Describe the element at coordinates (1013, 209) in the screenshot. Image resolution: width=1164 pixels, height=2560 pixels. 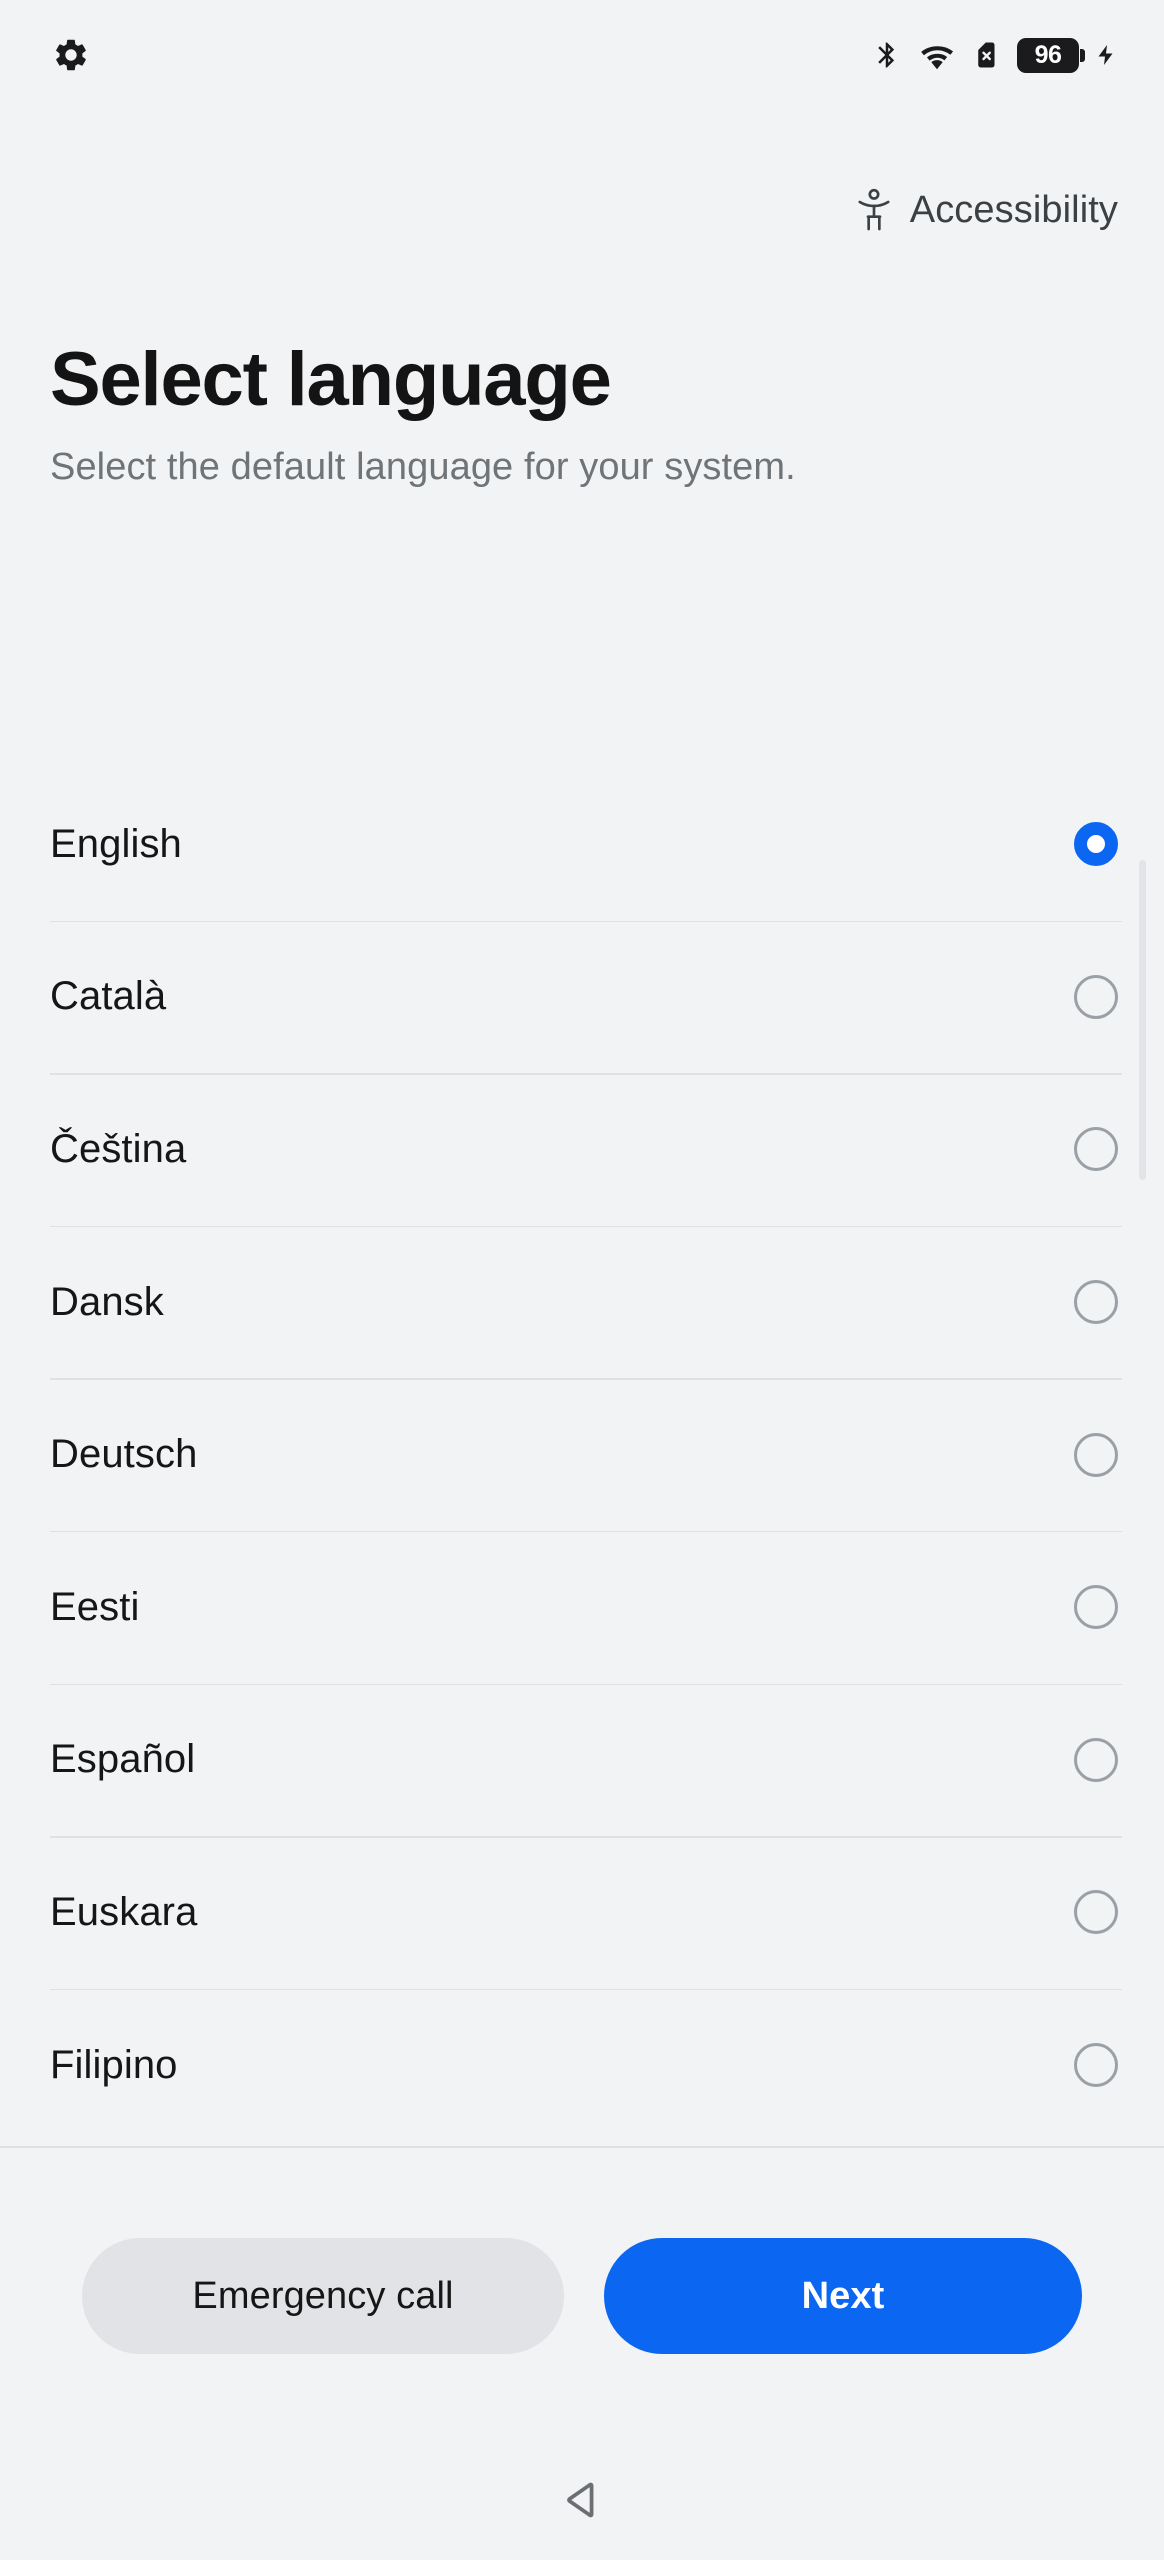
I see `accessibility-label: Accessibility` at that location.